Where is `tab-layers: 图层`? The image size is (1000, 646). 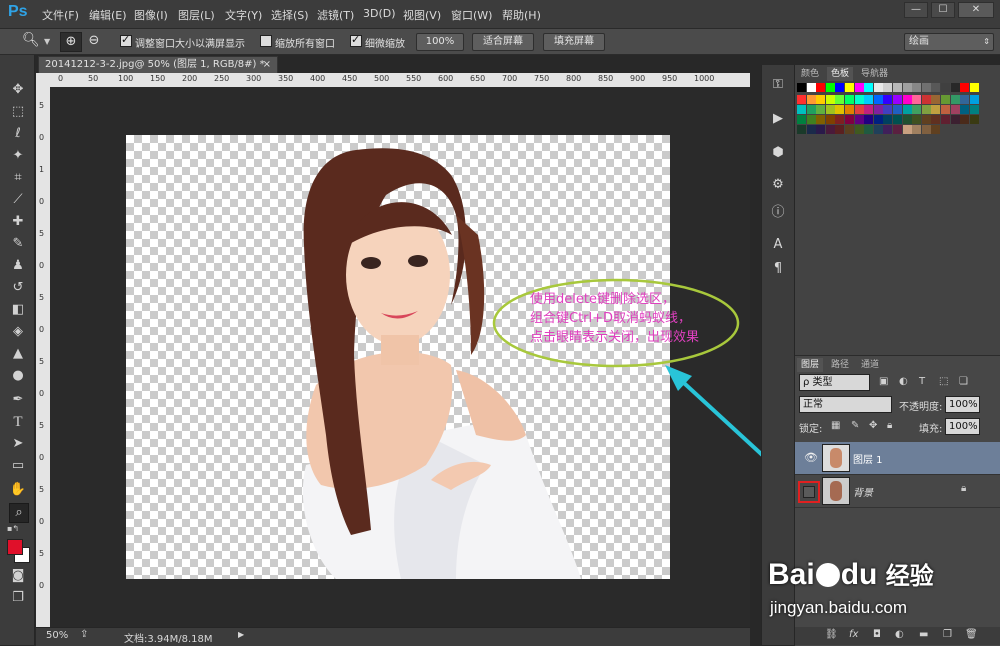
tab-layers: 图层 is located at coordinates (810, 365).